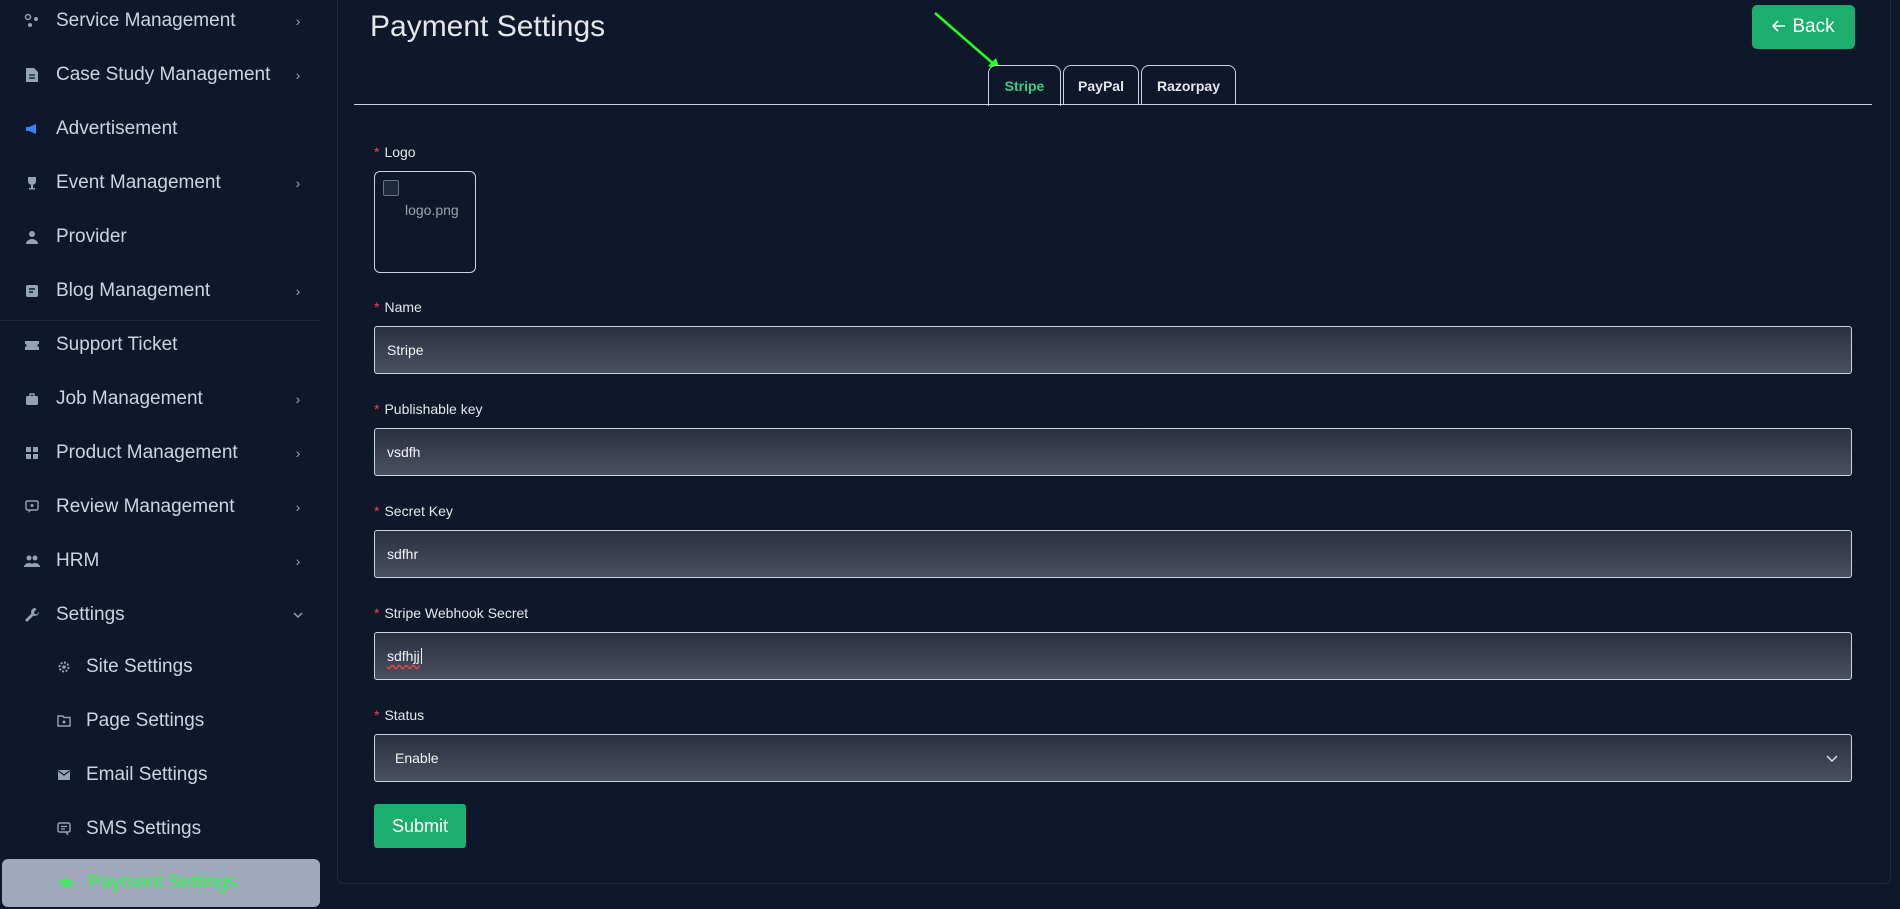 Image resolution: width=1900 pixels, height=909 pixels. What do you see at coordinates (404, 715) in the screenshot?
I see `status-label-text: Status` at bounding box center [404, 715].